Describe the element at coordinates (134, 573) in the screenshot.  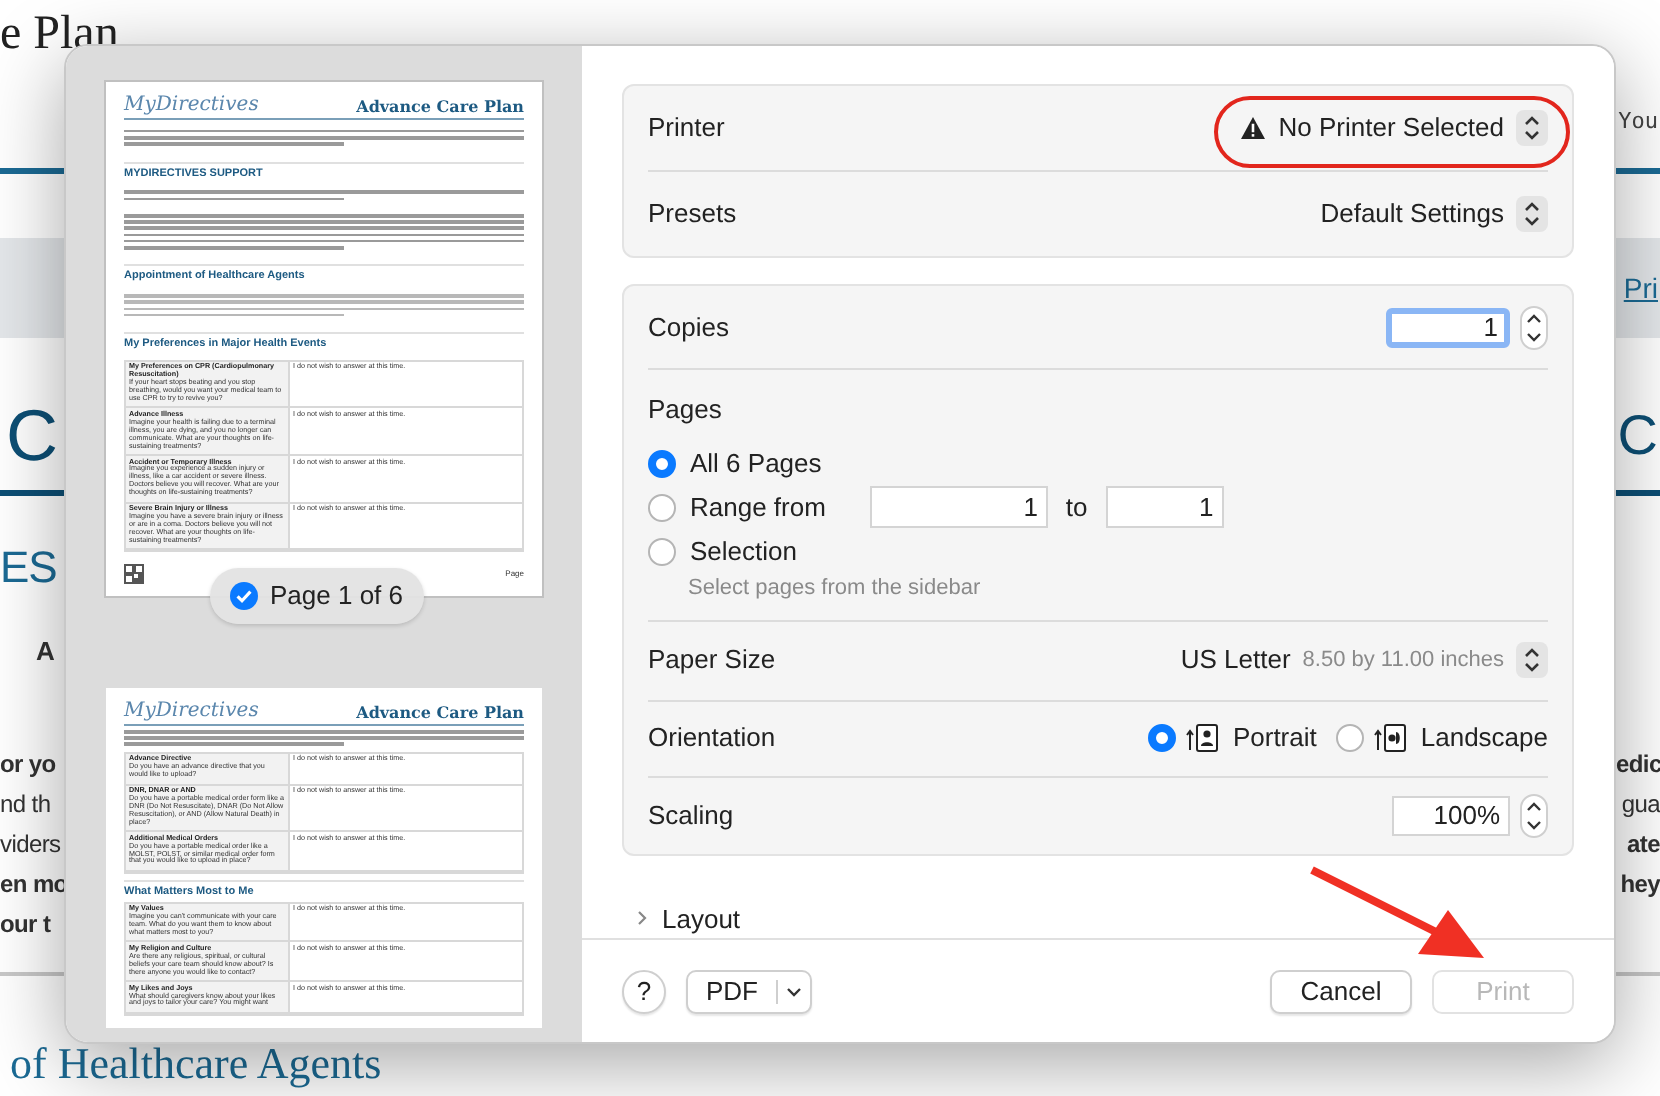
I see `qr-code-icon` at that location.